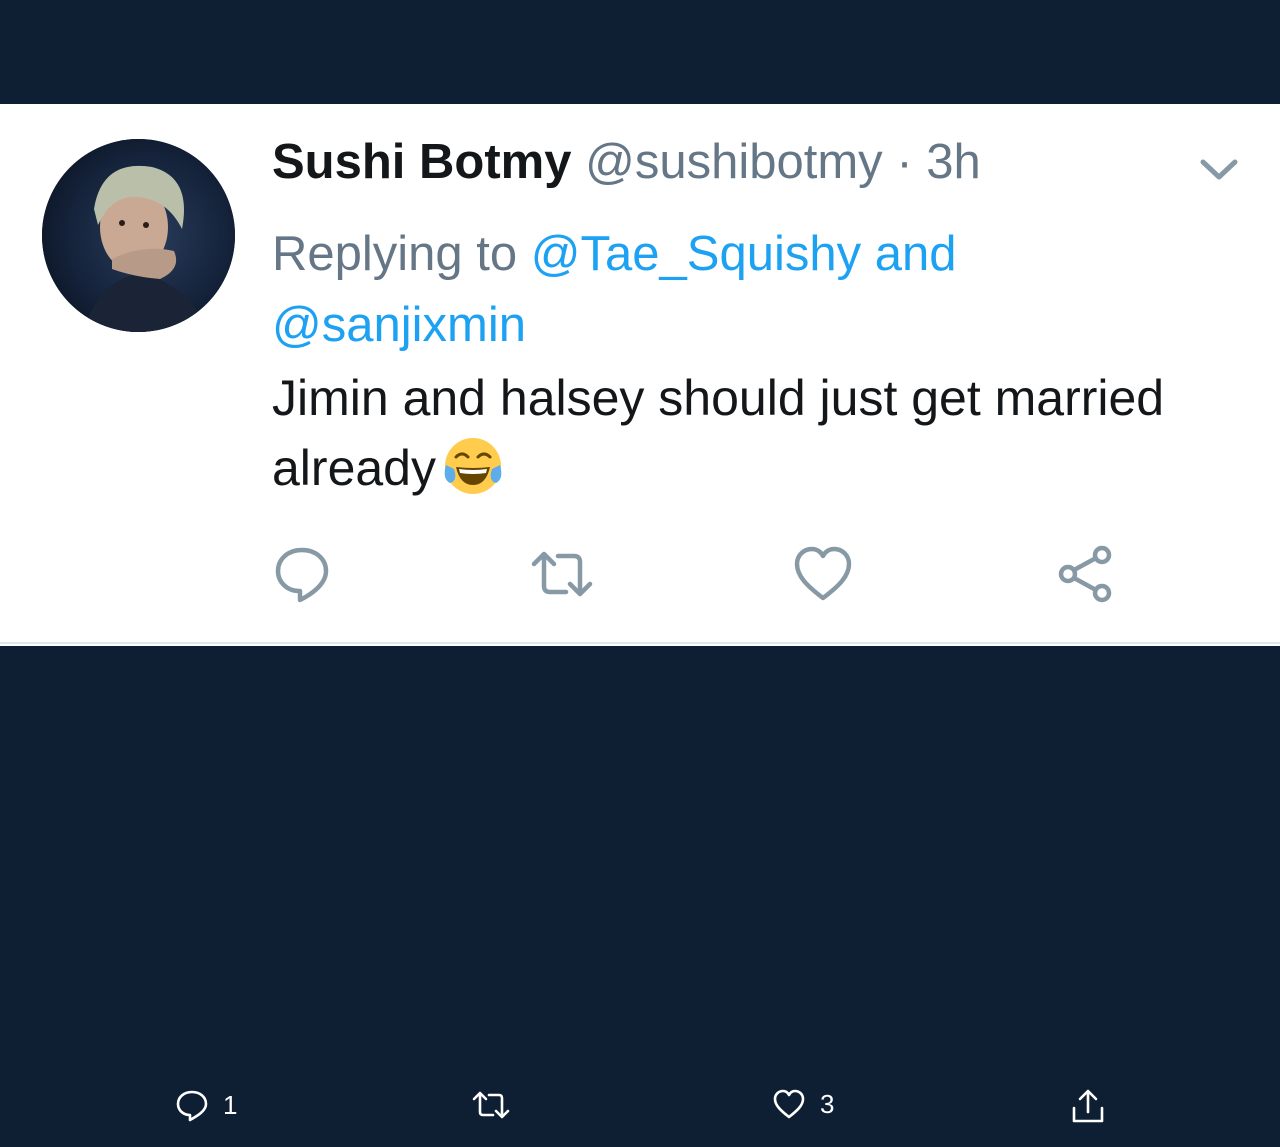  What do you see at coordinates (827, 1103) in the screenshot?
I see `like-count: 3` at bounding box center [827, 1103].